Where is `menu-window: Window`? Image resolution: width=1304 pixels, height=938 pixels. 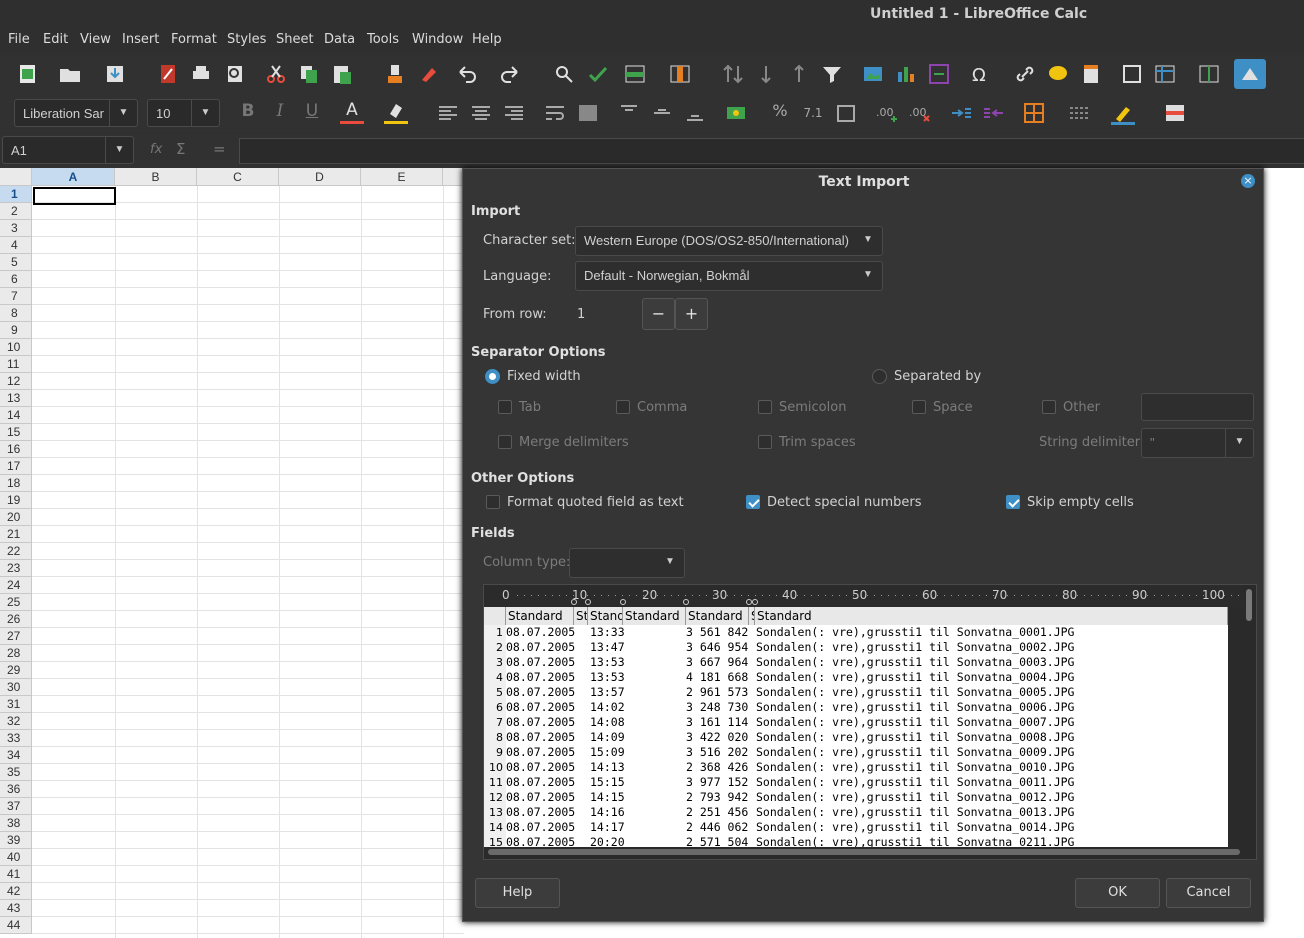
menu-window: Window is located at coordinates (437, 39).